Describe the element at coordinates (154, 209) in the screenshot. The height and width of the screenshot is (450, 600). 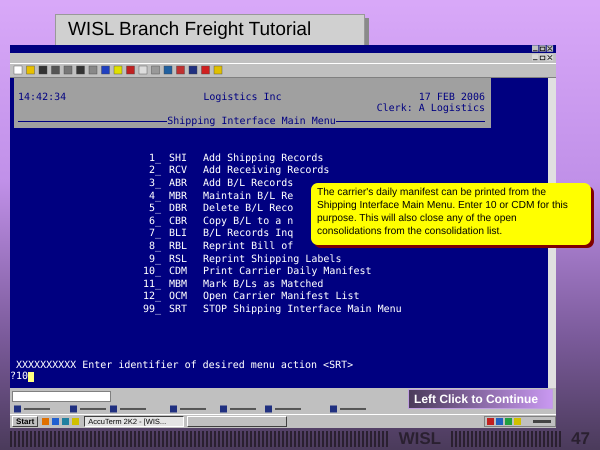
I see `menu-number: 5_` at that location.